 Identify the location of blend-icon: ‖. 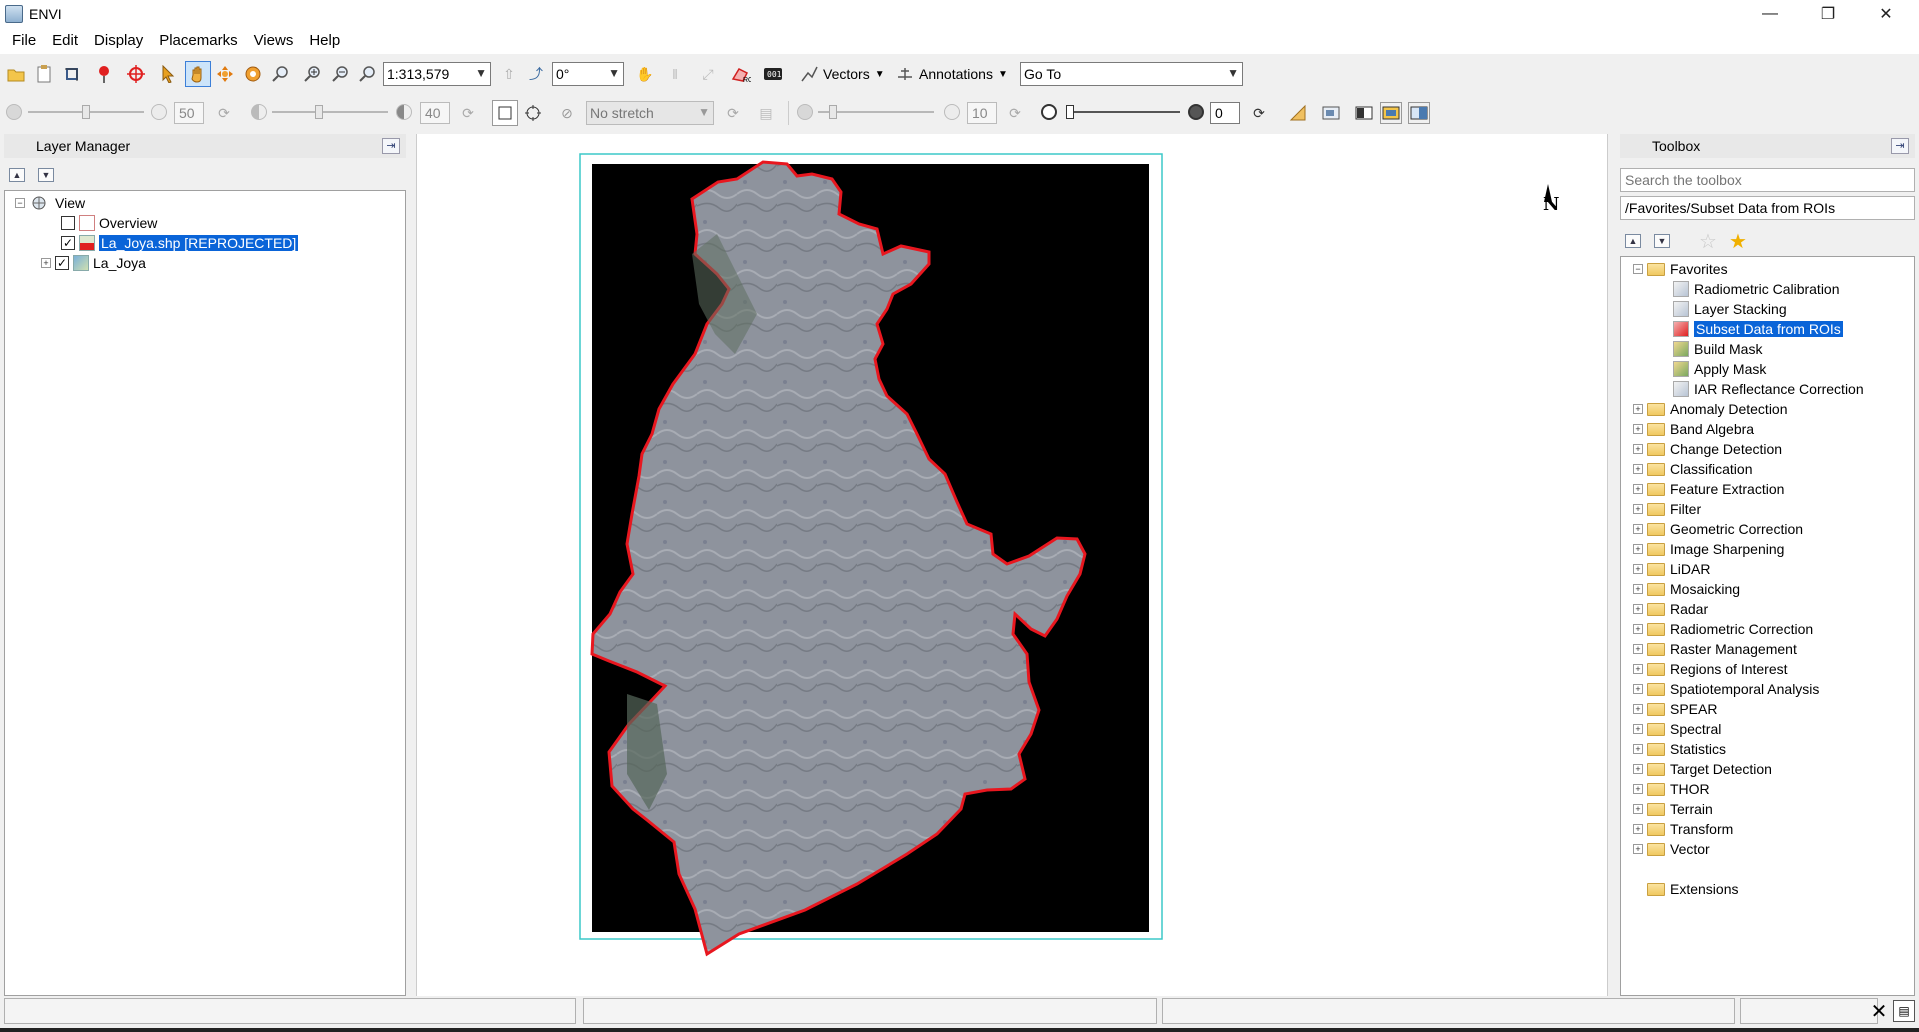
(675, 74).